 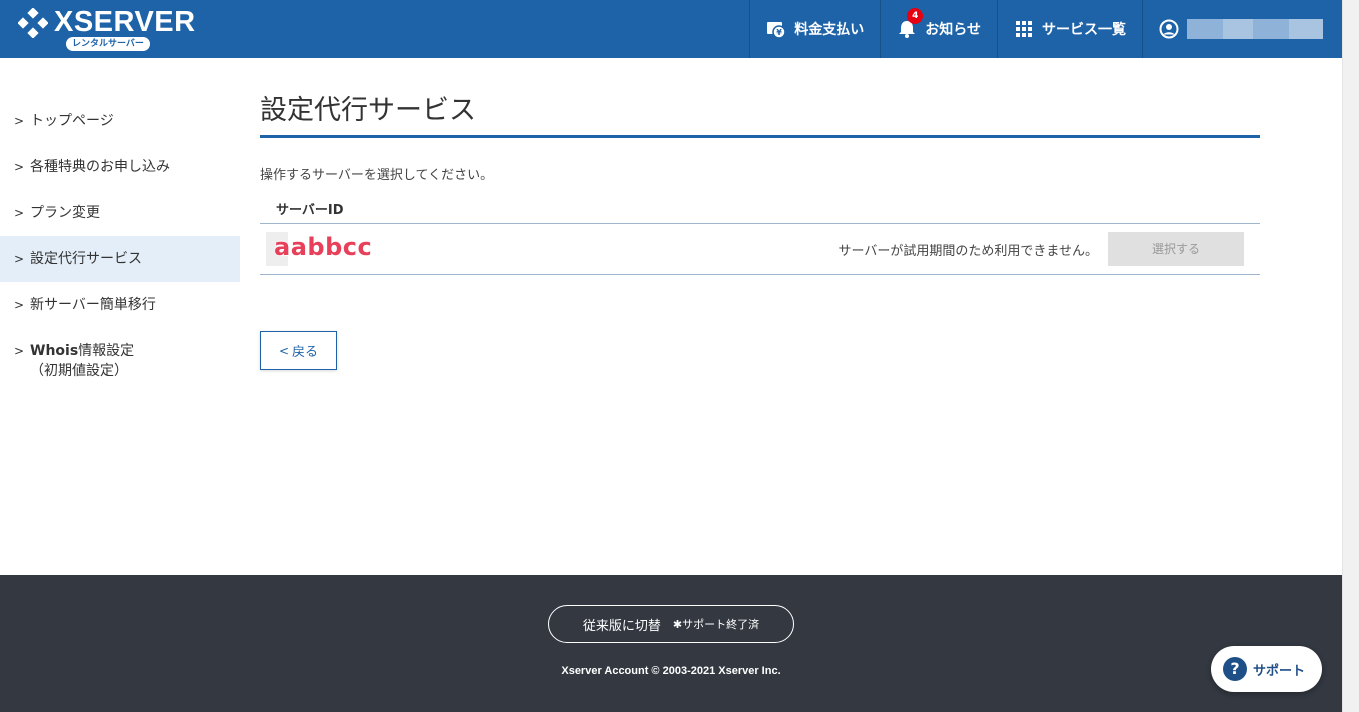 I want to click on header-nav: ¥ 料金支払い 4 お知らせ サービス一覧, so click(x=1045, y=29).